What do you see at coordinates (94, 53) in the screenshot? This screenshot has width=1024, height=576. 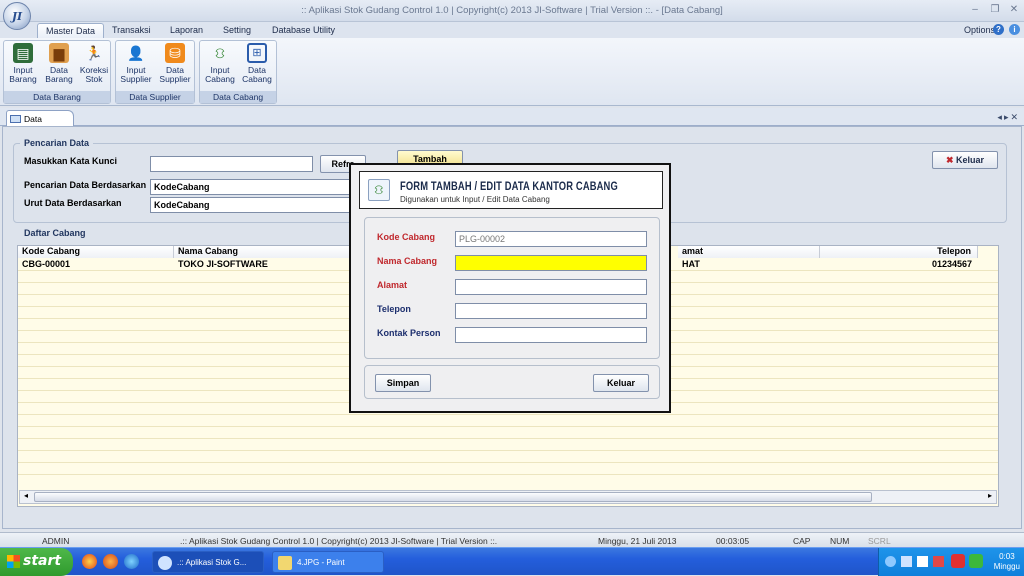 I see `worker-icon: 🏃` at bounding box center [94, 53].